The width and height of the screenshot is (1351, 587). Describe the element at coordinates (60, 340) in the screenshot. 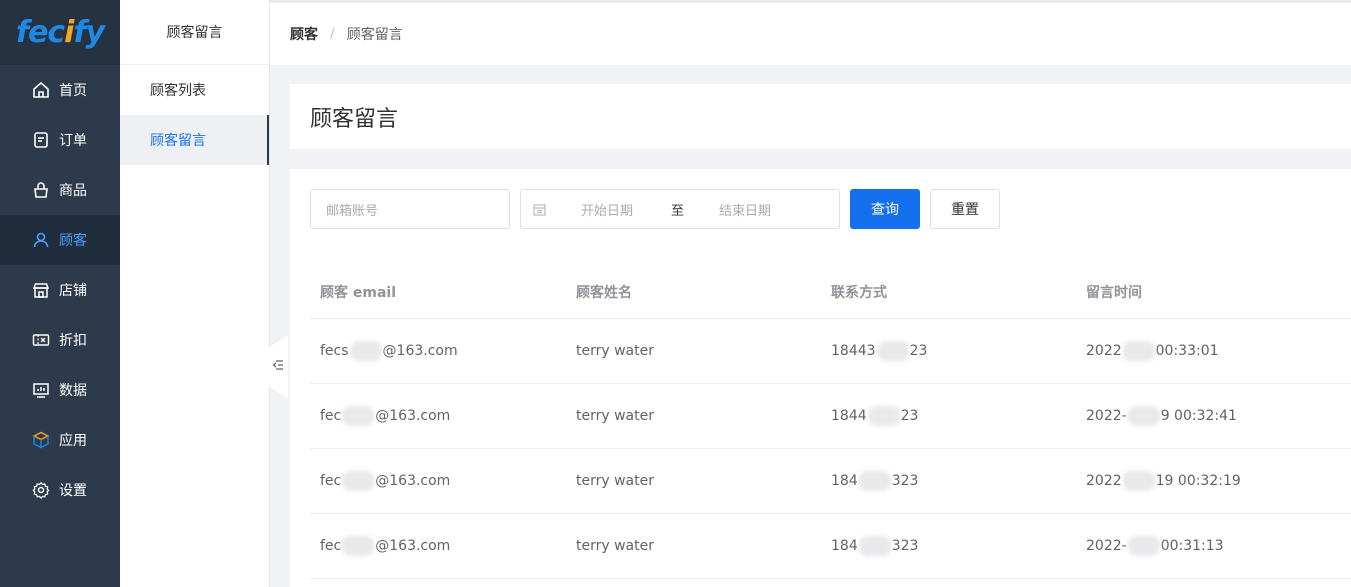

I see `nav-item-discounts: 折扣` at that location.